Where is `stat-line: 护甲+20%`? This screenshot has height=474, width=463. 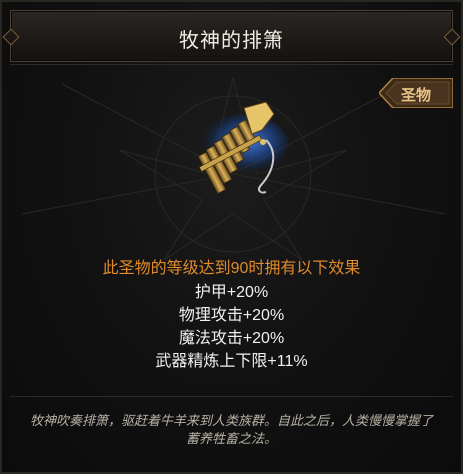
stat-line: 护甲+20% is located at coordinates (231, 292).